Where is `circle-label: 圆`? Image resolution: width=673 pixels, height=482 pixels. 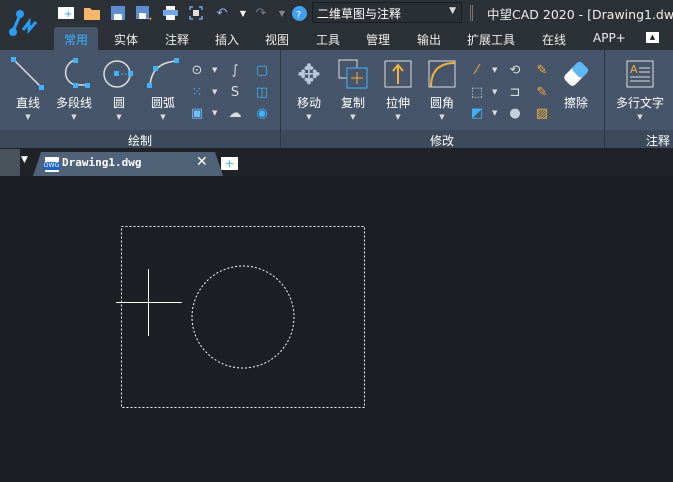
circle-label: 圆 is located at coordinates (118, 103).